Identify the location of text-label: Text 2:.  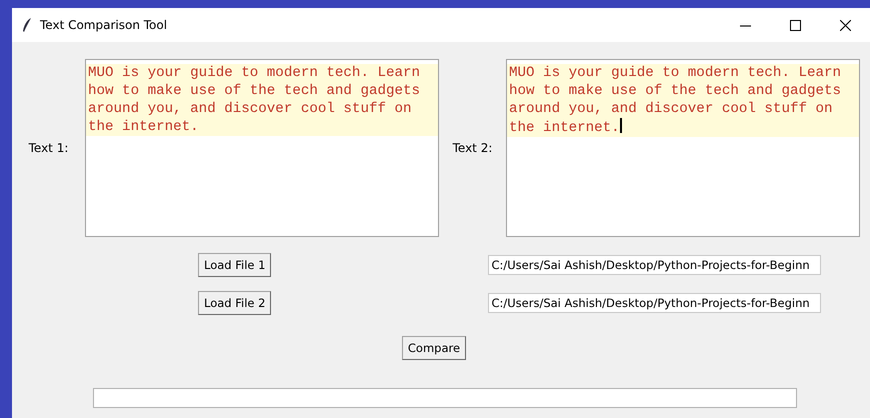
(473, 148).